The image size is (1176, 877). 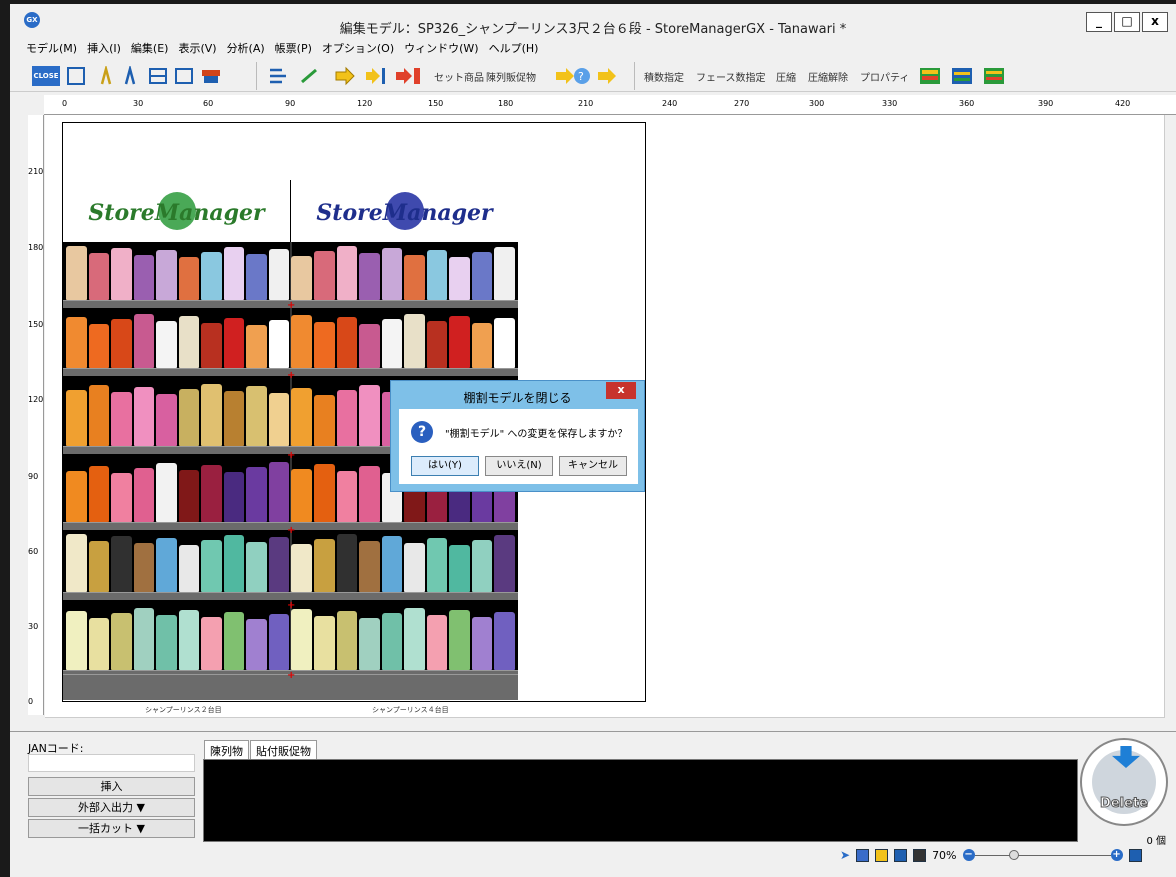 What do you see at coordinates (441, 49) in the screenshot?
I see `menu-window: ウィンドウ(W)` at bounding box center [441, 49].